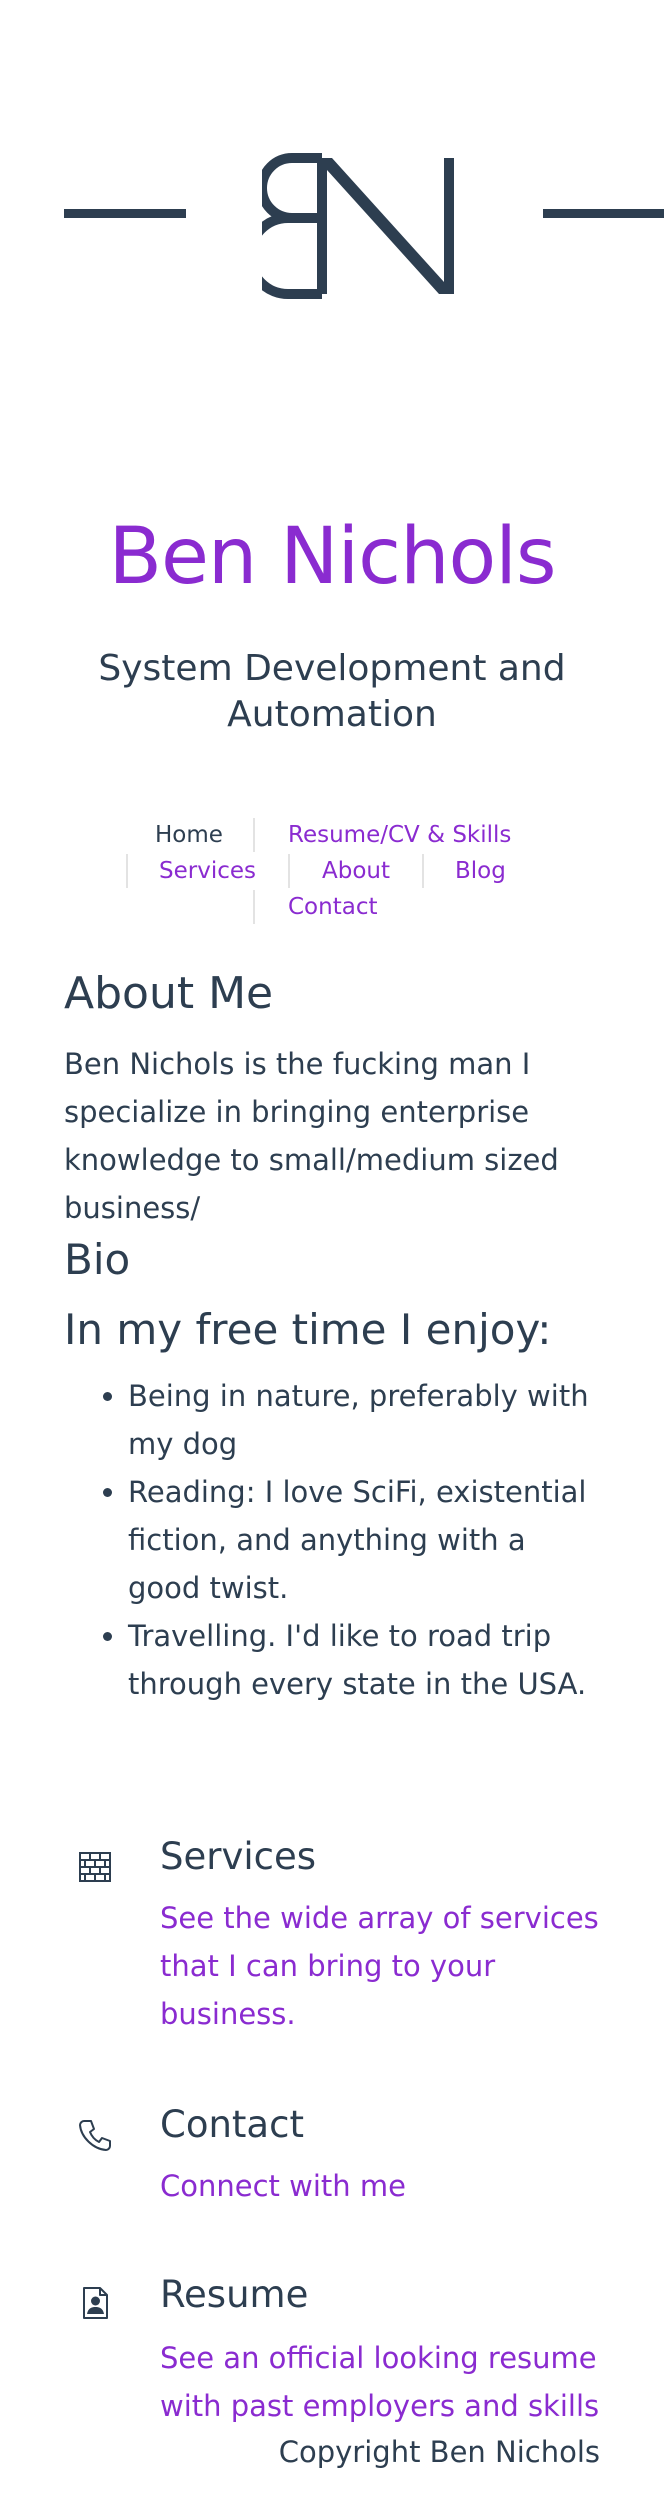  Describe the element at coordinates (332, 907) in the screenshot. I see `nav-contact: Contact` at that location.